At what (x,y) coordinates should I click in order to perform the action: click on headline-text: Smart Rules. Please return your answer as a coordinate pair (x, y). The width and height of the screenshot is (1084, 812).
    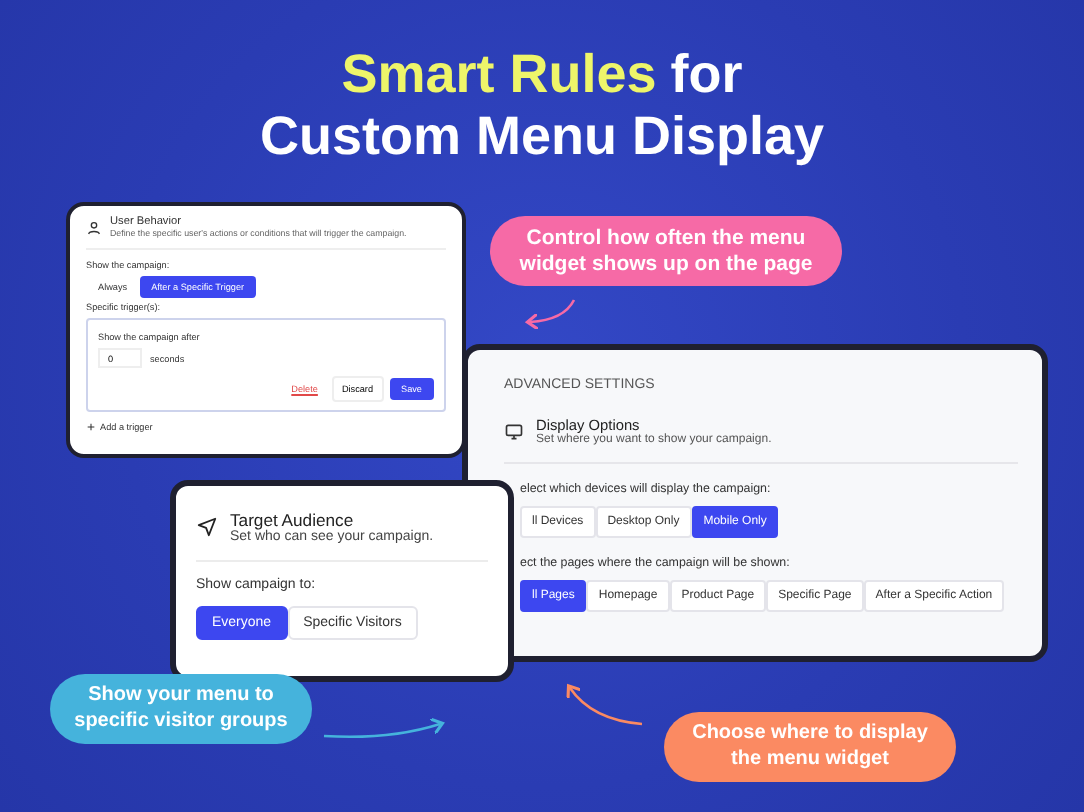
    Looking at the image, I should click on (499, 75).